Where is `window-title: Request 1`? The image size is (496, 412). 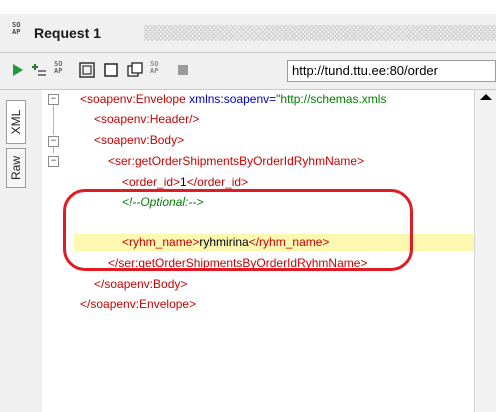 window-title: Request 1 is located at coordinates (67, 33).